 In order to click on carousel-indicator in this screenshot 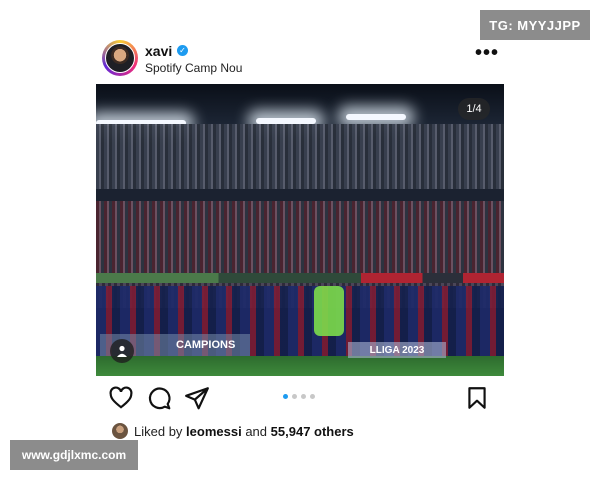, I will do `click(299, 396)`.